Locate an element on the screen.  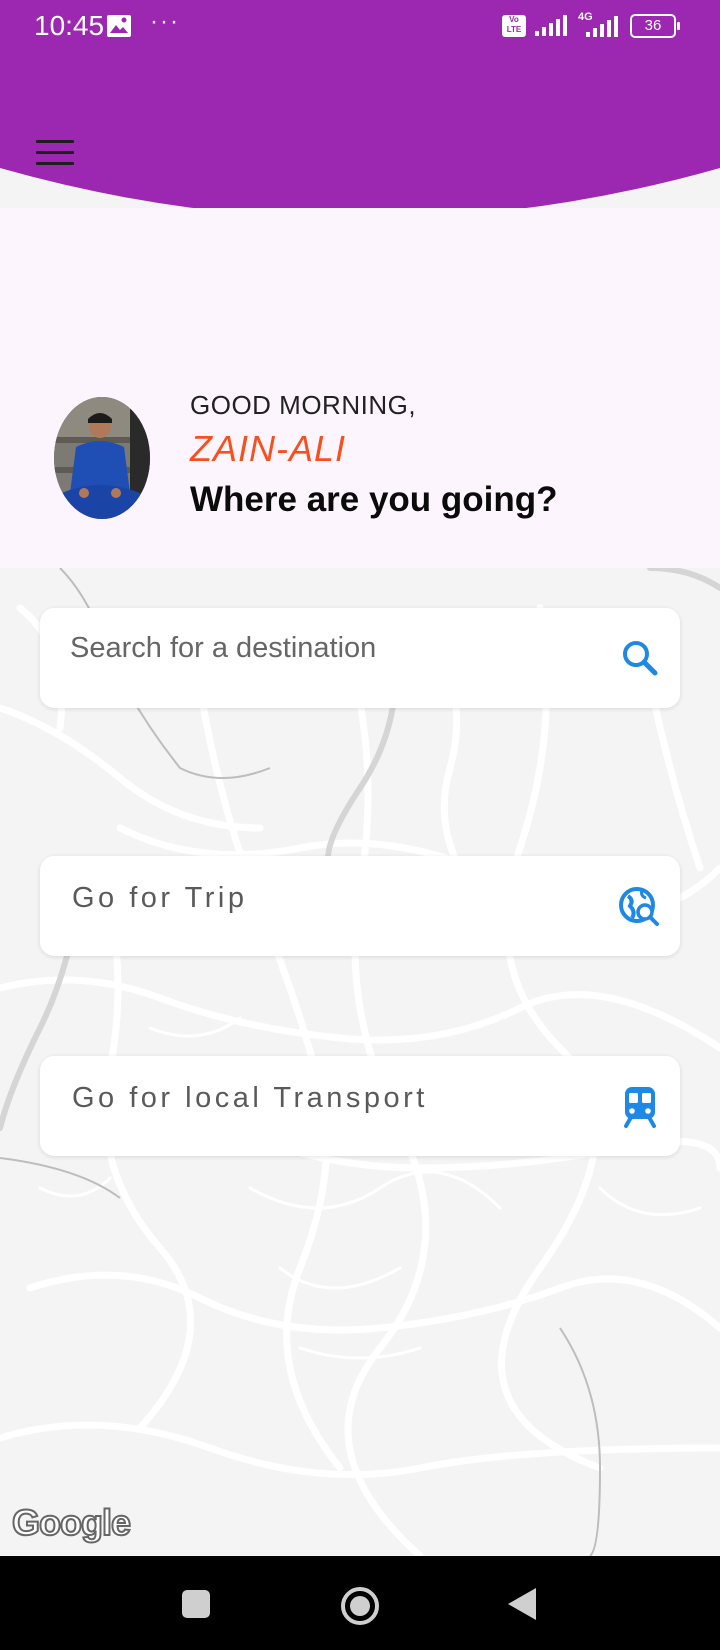
profile-photo is located at coordinates (102, 458).